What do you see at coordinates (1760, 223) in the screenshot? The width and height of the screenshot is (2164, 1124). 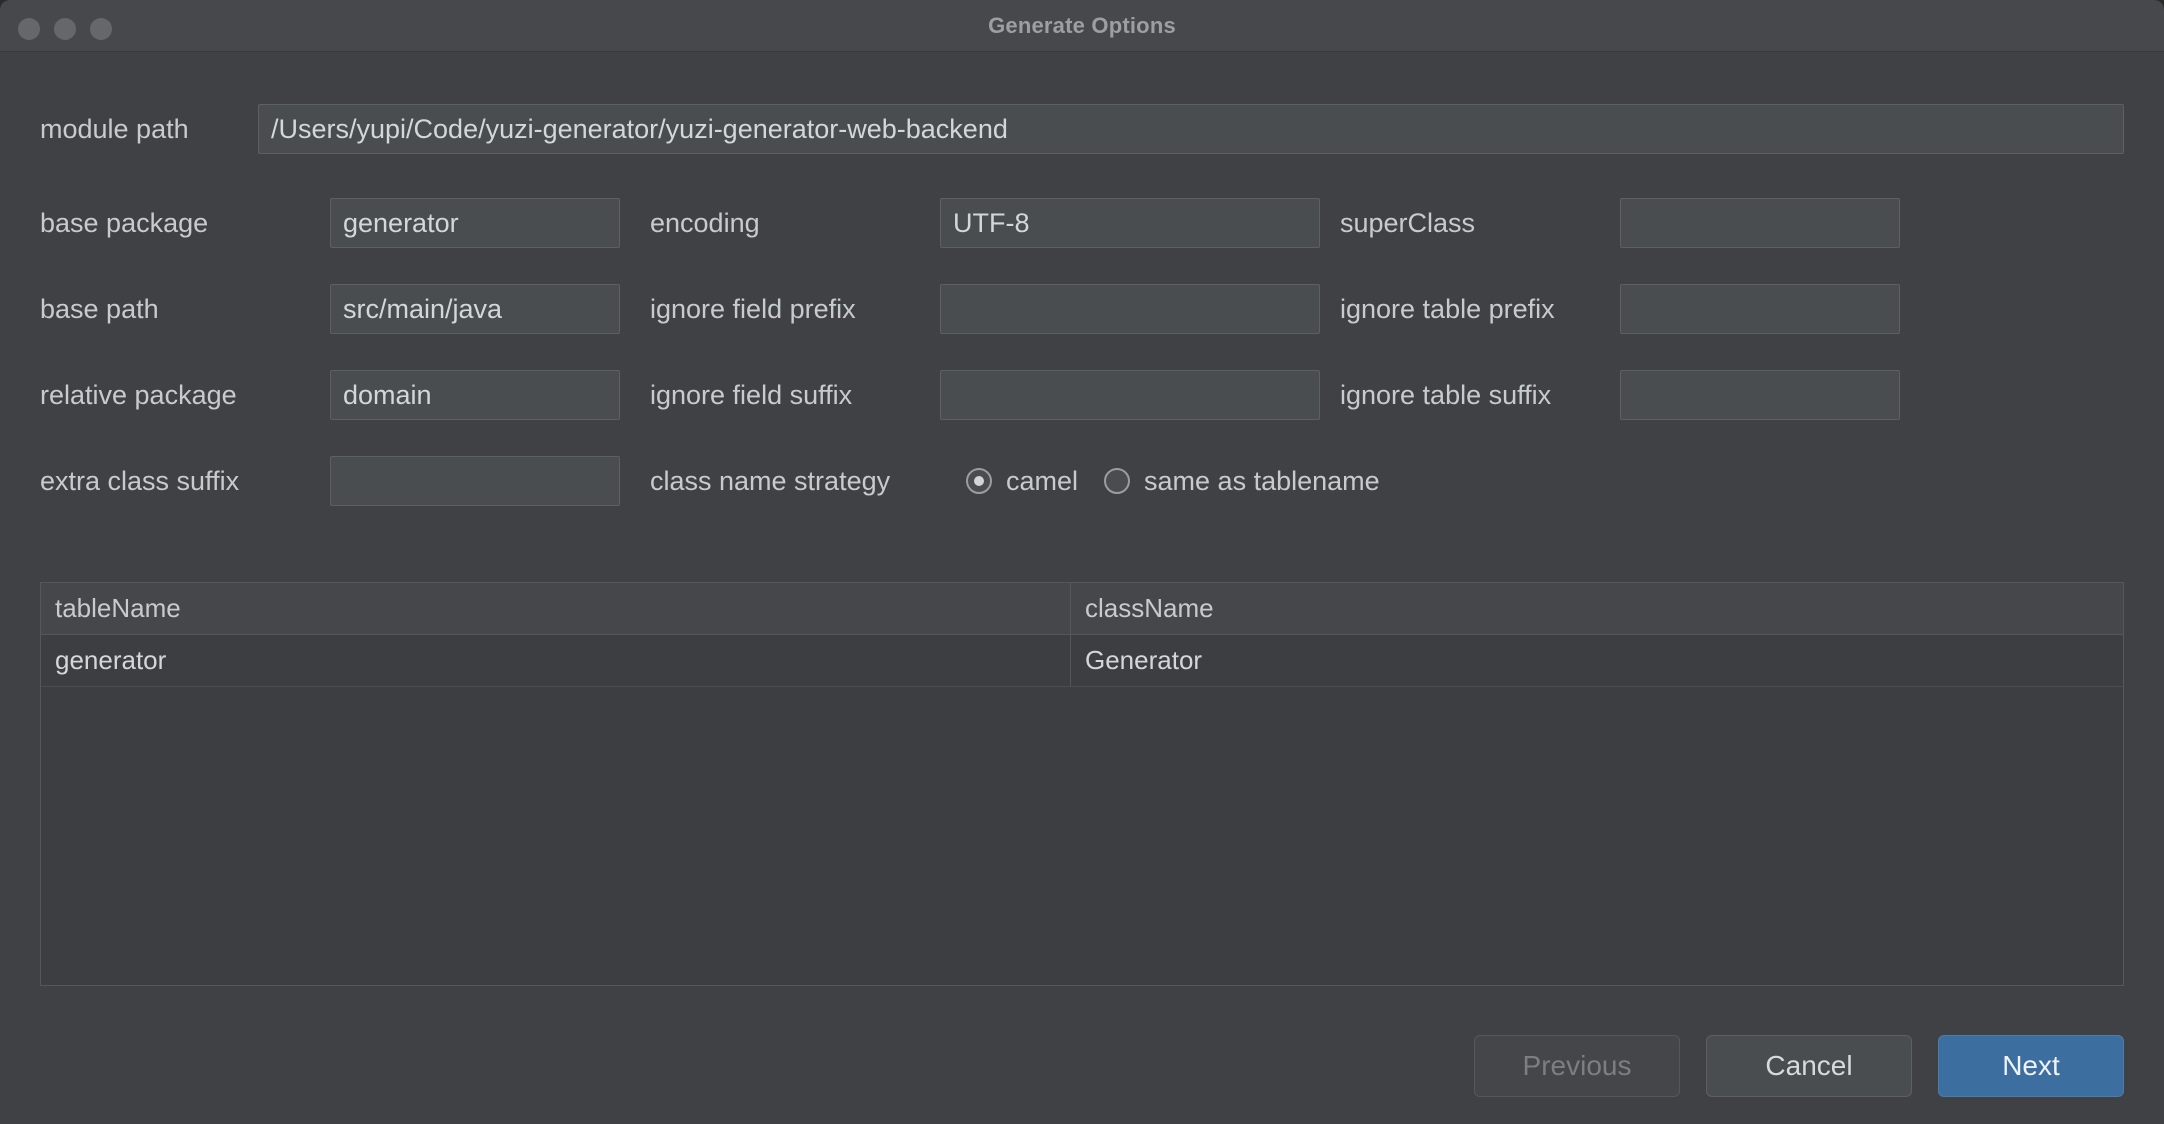 I see `super-class-input` at bounding box center [1760, 223].